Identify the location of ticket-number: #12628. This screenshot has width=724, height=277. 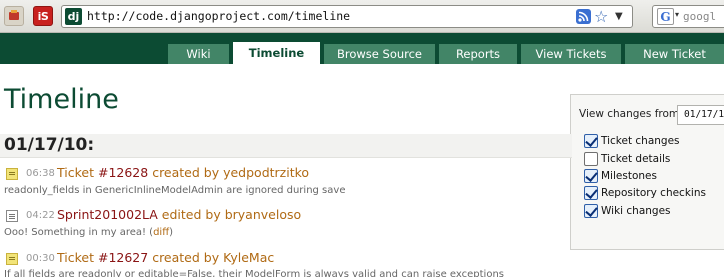
(123, 172).